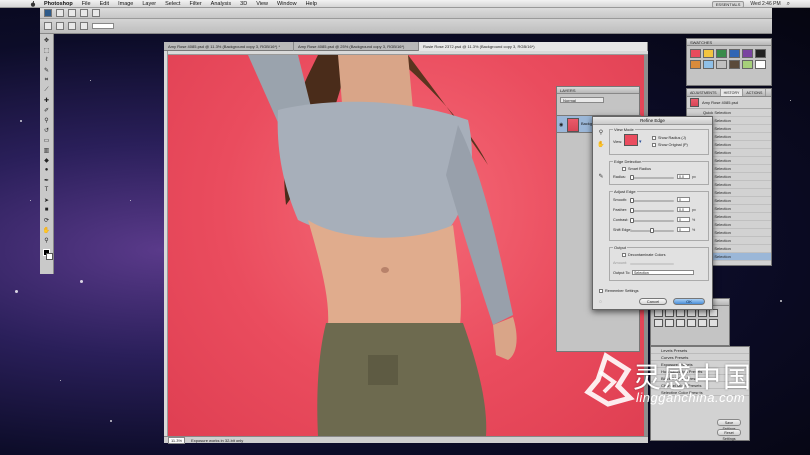 The width and height of the screenshot is (810, 455). I want to click on view-thumbnail, so click(631, 140).